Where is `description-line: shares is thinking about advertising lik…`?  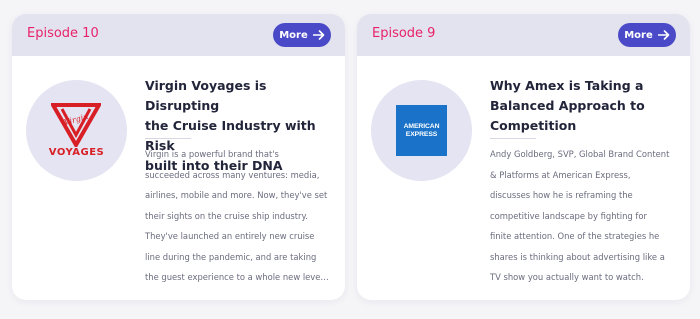
description-line: shares is thinking about advertising lik… is located at coordinates (577, 256).